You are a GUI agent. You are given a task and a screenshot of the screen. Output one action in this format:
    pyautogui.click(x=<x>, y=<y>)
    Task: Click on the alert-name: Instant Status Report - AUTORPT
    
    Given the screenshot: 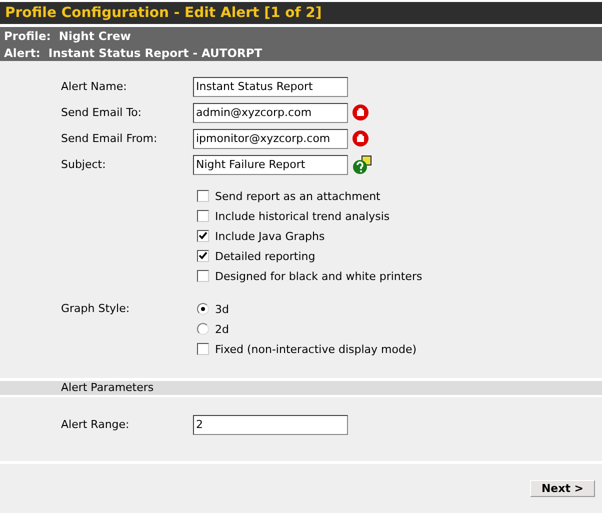 What is the action you would take?
    pyautogui.click(x=155, y=53)
    